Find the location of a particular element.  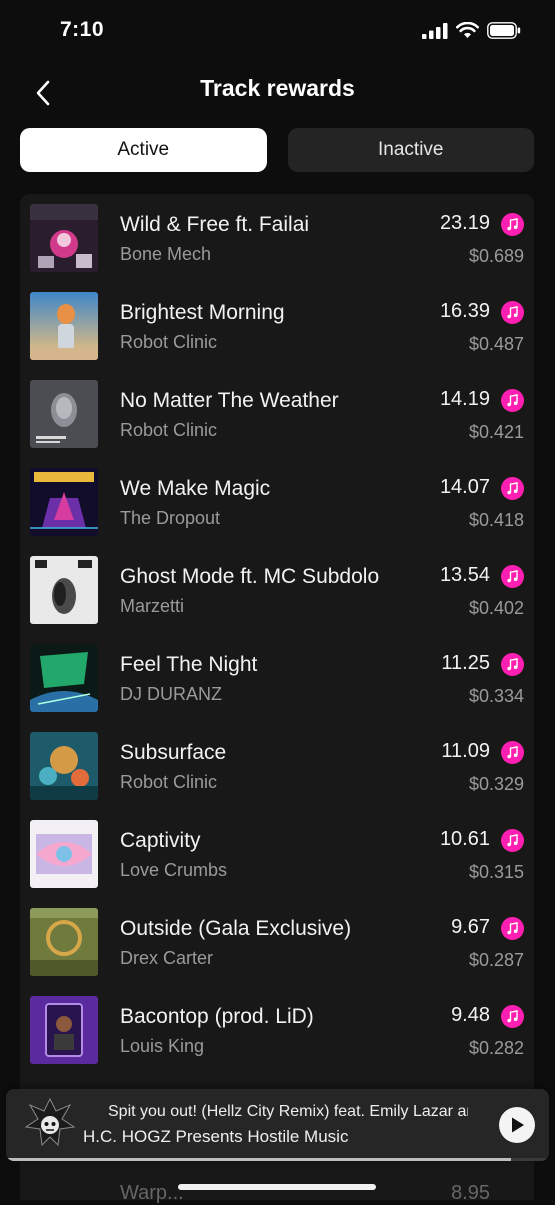

track-row: We Make Magic The Dropout 14.07 $0.418 is located at coordinates (277, 502).